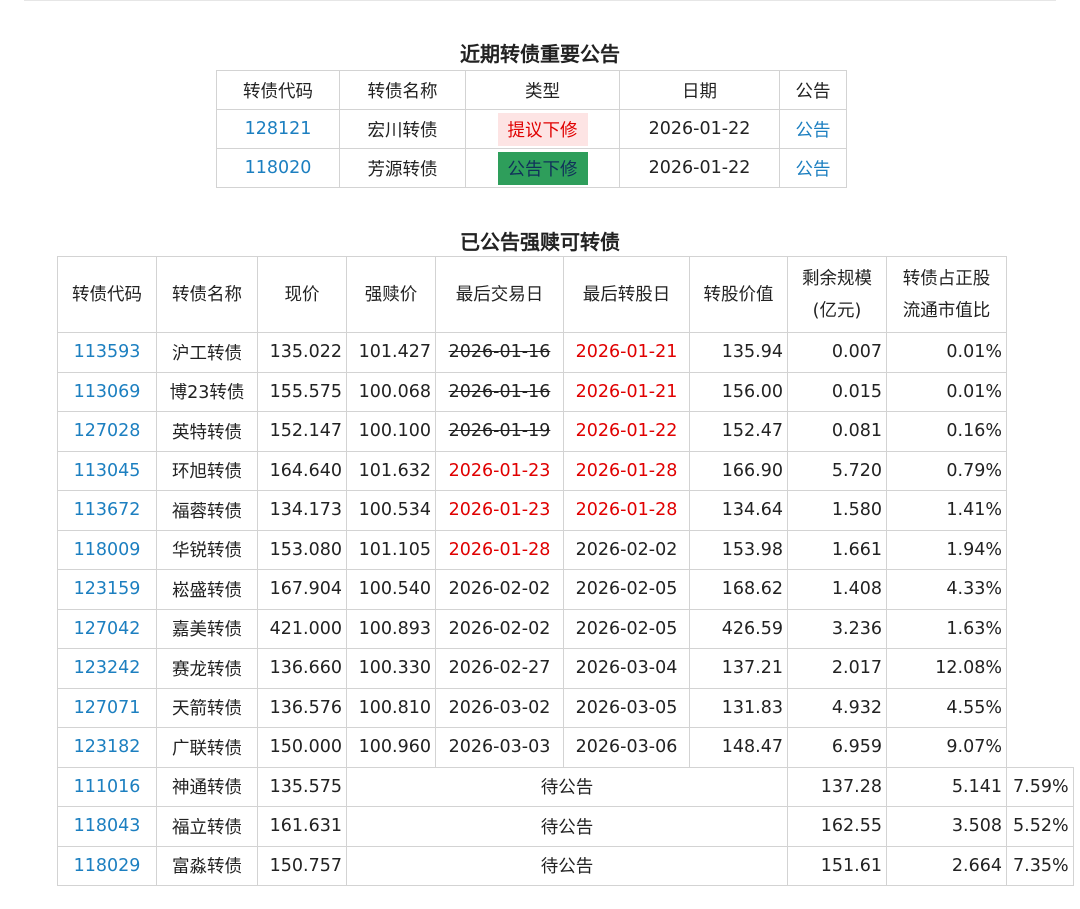 The height and width of the screenshot is (909, 1080). I want to click on redeem-price-cell: 100.960, so click(391, 747).